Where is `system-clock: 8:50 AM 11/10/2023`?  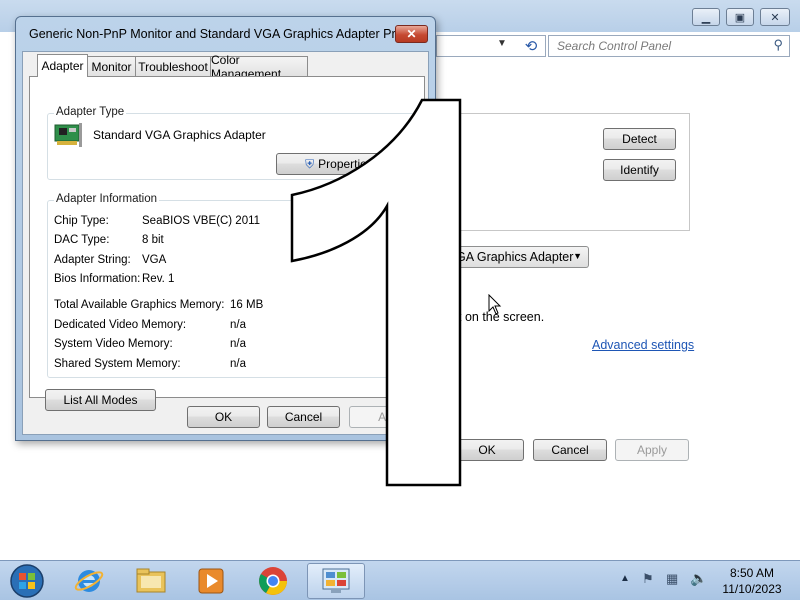 system-clock: 8:50 AM 11/10/2023 is located at coordinates (752, 581).